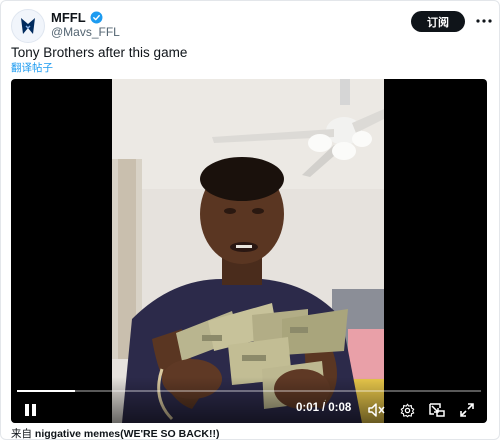 The height and width of the screenshot is (441, 500). Describe the element at coordinates (340, 408) in the screenshot. I see `duration: 0:08` at that location.